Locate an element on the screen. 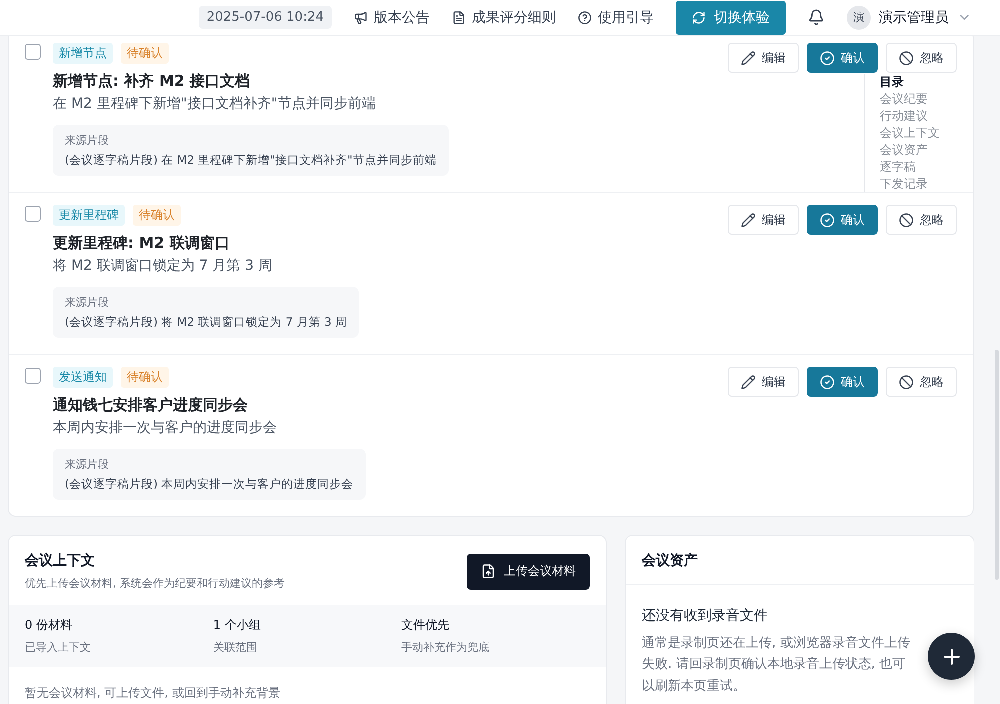  nav-link: 使用引导 is located at coordinates (616, 17).